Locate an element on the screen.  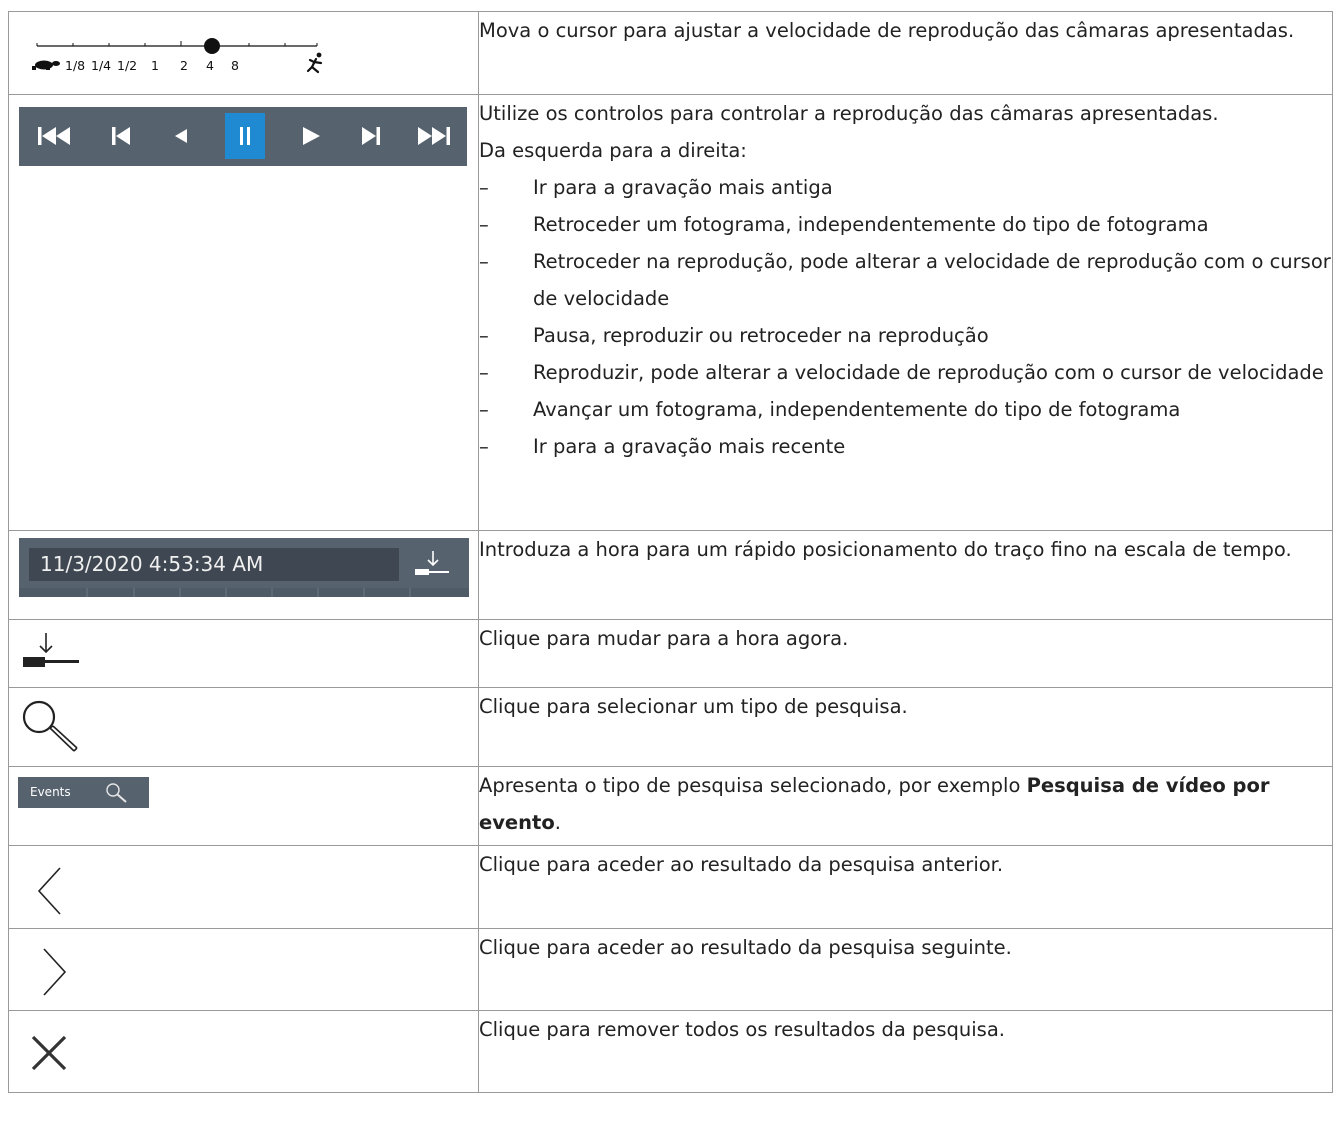
row-now: Clique para mudar para a hora agora. is located at coordinates (670, 653).